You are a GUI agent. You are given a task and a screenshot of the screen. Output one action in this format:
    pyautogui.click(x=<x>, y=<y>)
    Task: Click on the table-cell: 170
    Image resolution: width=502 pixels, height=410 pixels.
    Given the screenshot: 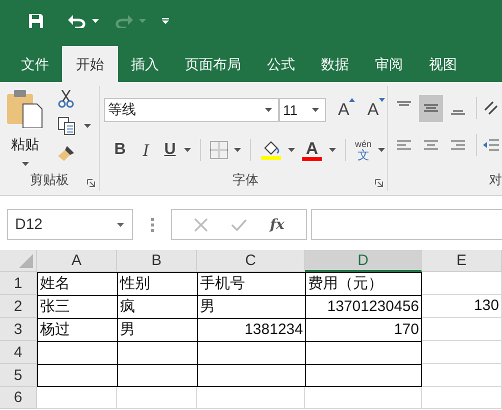 What is the action you would take?
    pyautogui.click(x=363, y=329)
    